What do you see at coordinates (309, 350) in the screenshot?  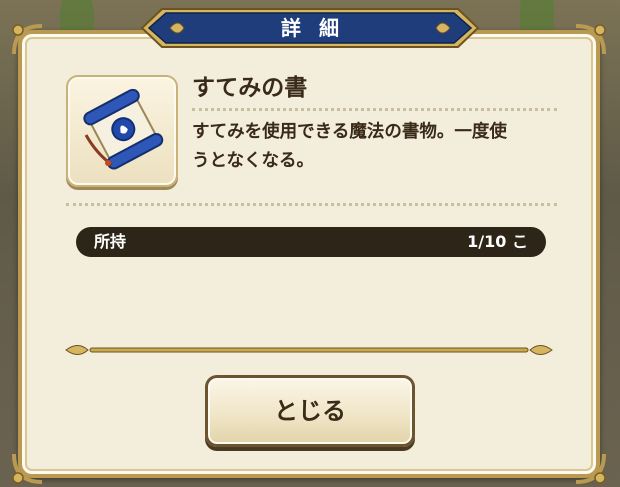 I see `rod-divider-icon` at bounding box center [309, 350].